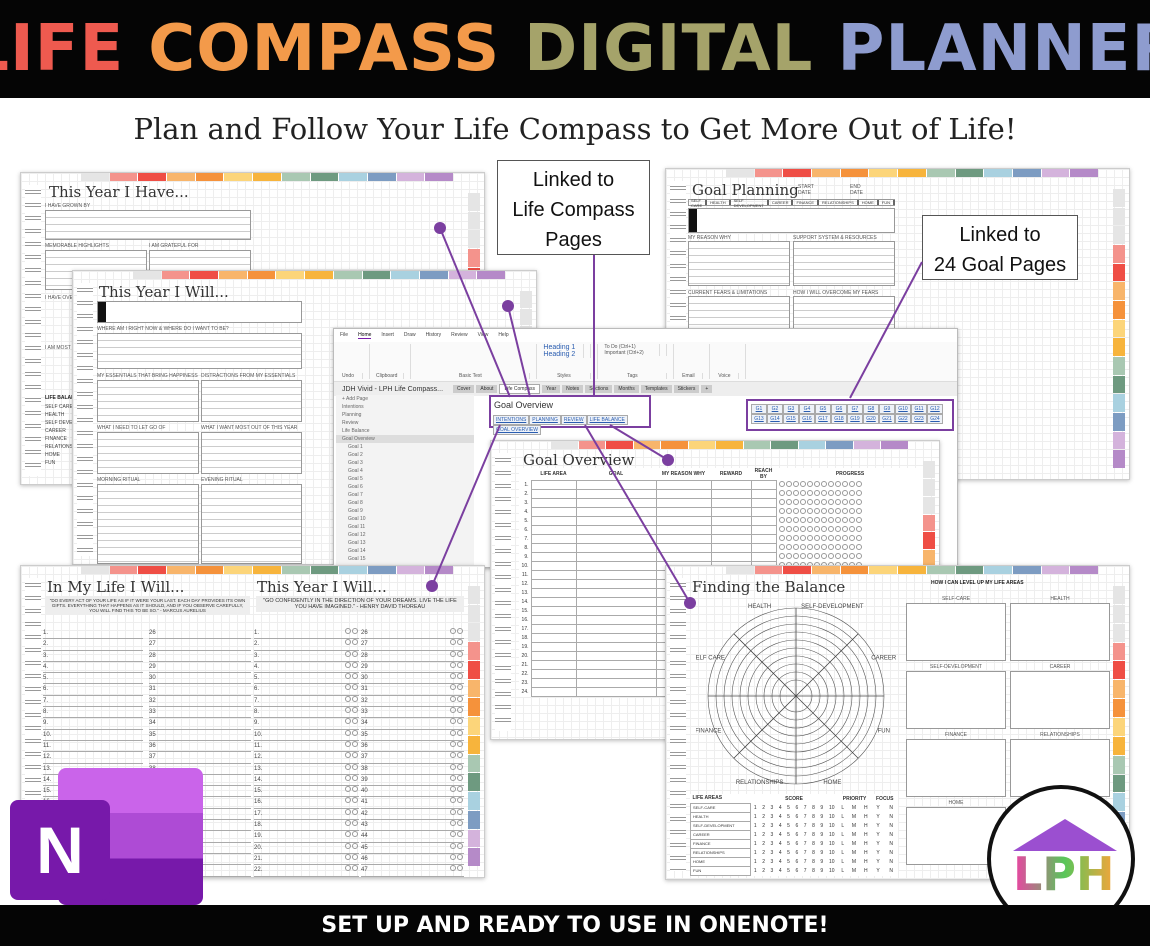  Describe the element at coordinates (60, 850) in the screenshot. I see `onenote-logo-badge: N` at that location.